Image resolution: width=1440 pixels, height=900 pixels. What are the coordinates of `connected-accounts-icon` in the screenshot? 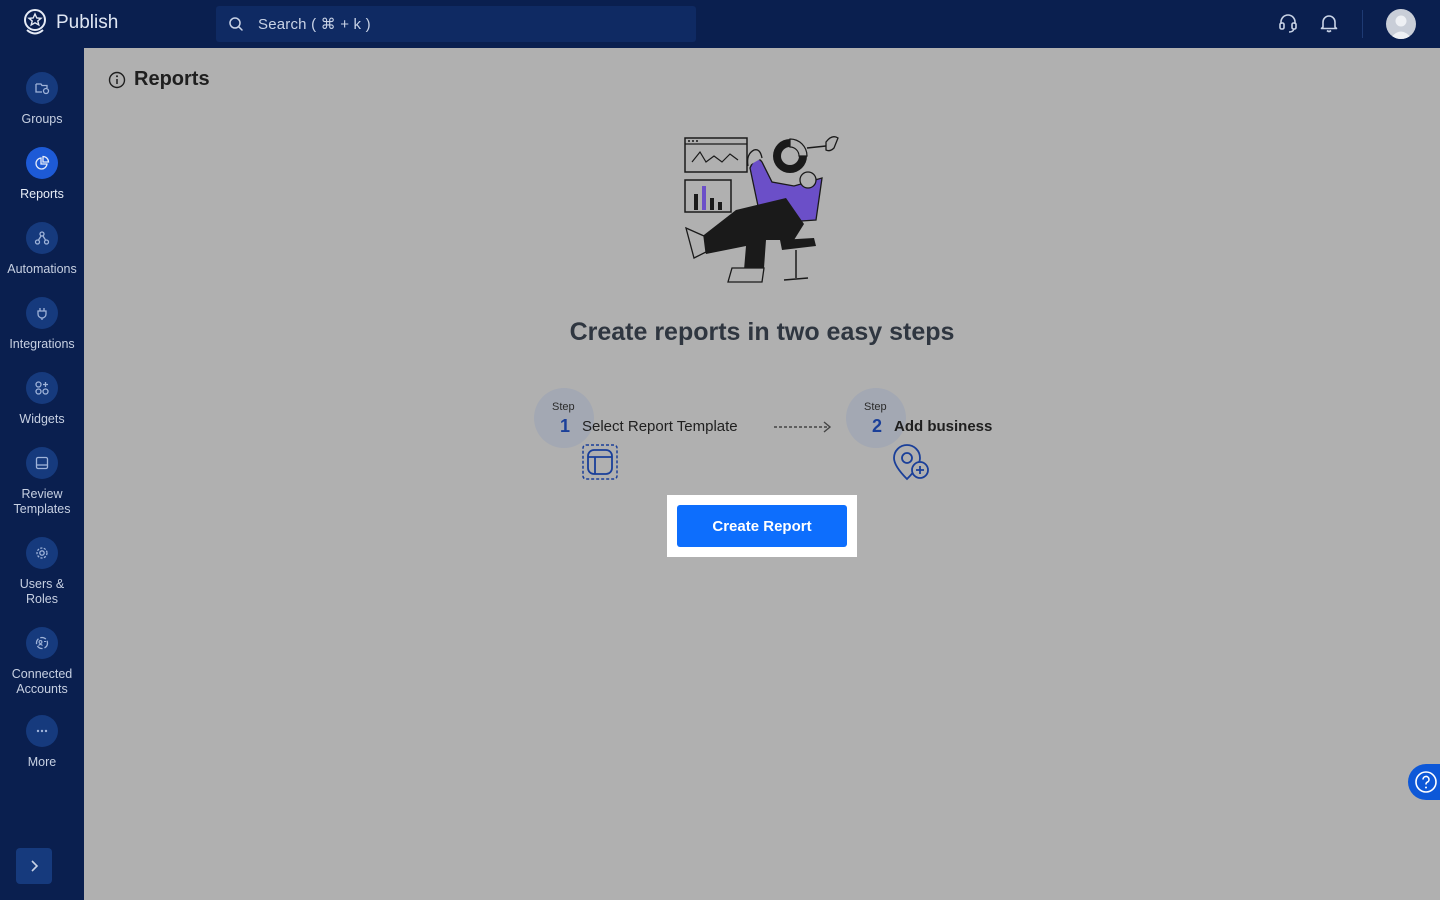 It's located at (42, 643).